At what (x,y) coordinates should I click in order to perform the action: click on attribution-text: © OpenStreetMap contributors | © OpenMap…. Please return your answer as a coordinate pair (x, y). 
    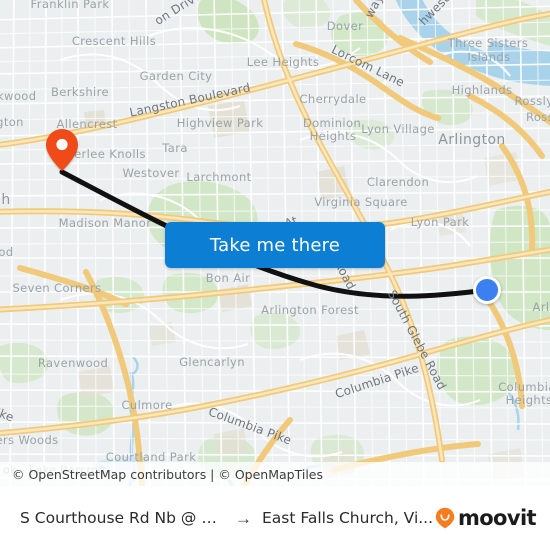
    Looking at the image, I should click on (167, 474).